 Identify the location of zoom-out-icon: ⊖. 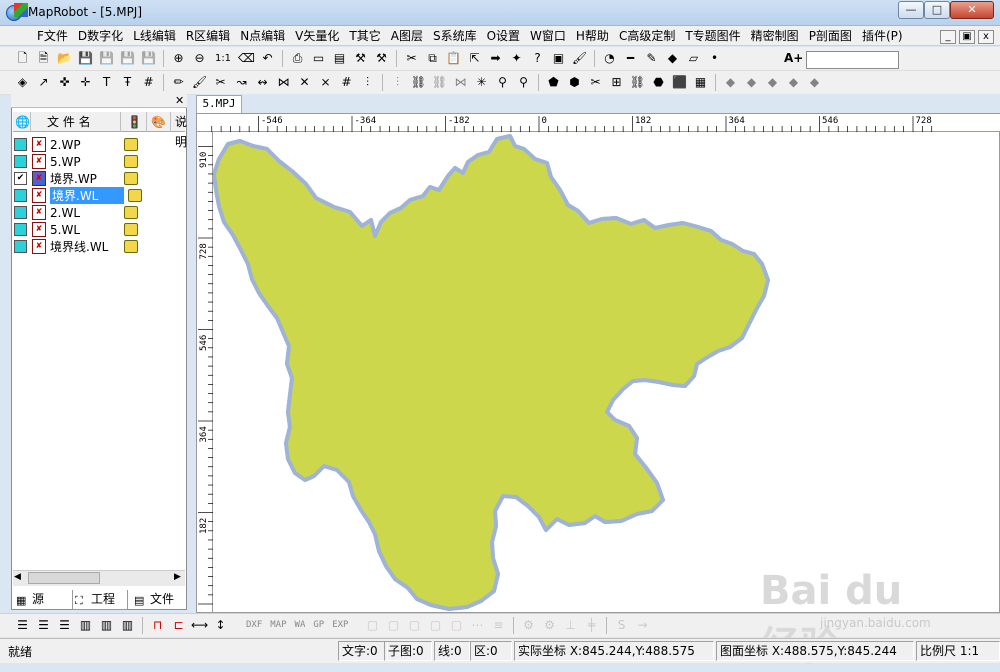
(199, 58).